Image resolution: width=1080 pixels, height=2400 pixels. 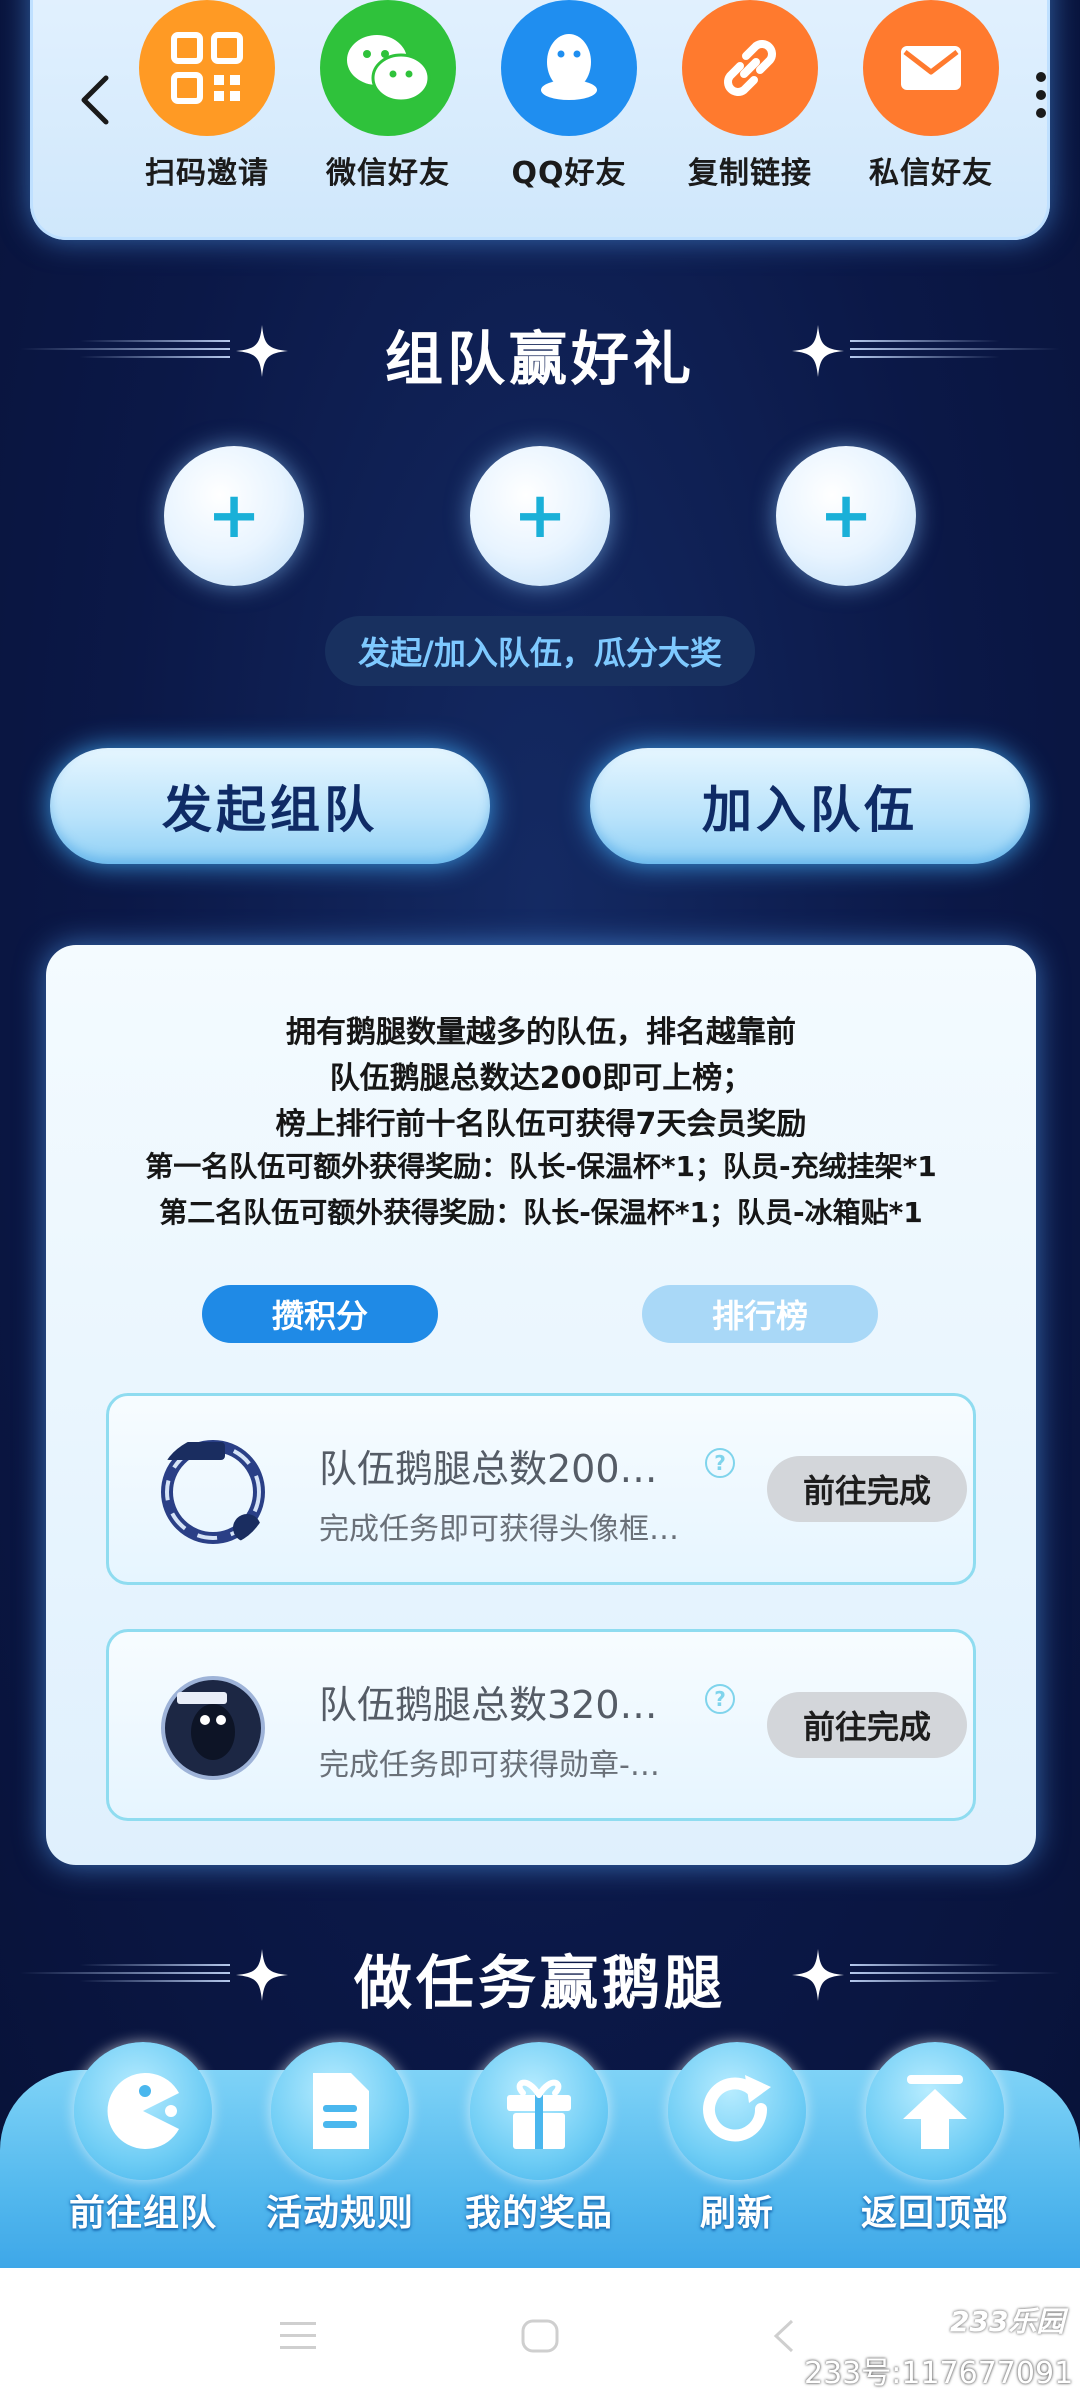 What do you see at coordinates (270, 806) in the screenshot?
I see `create-team-button: 发起组队` at bounding box center [270, 806].